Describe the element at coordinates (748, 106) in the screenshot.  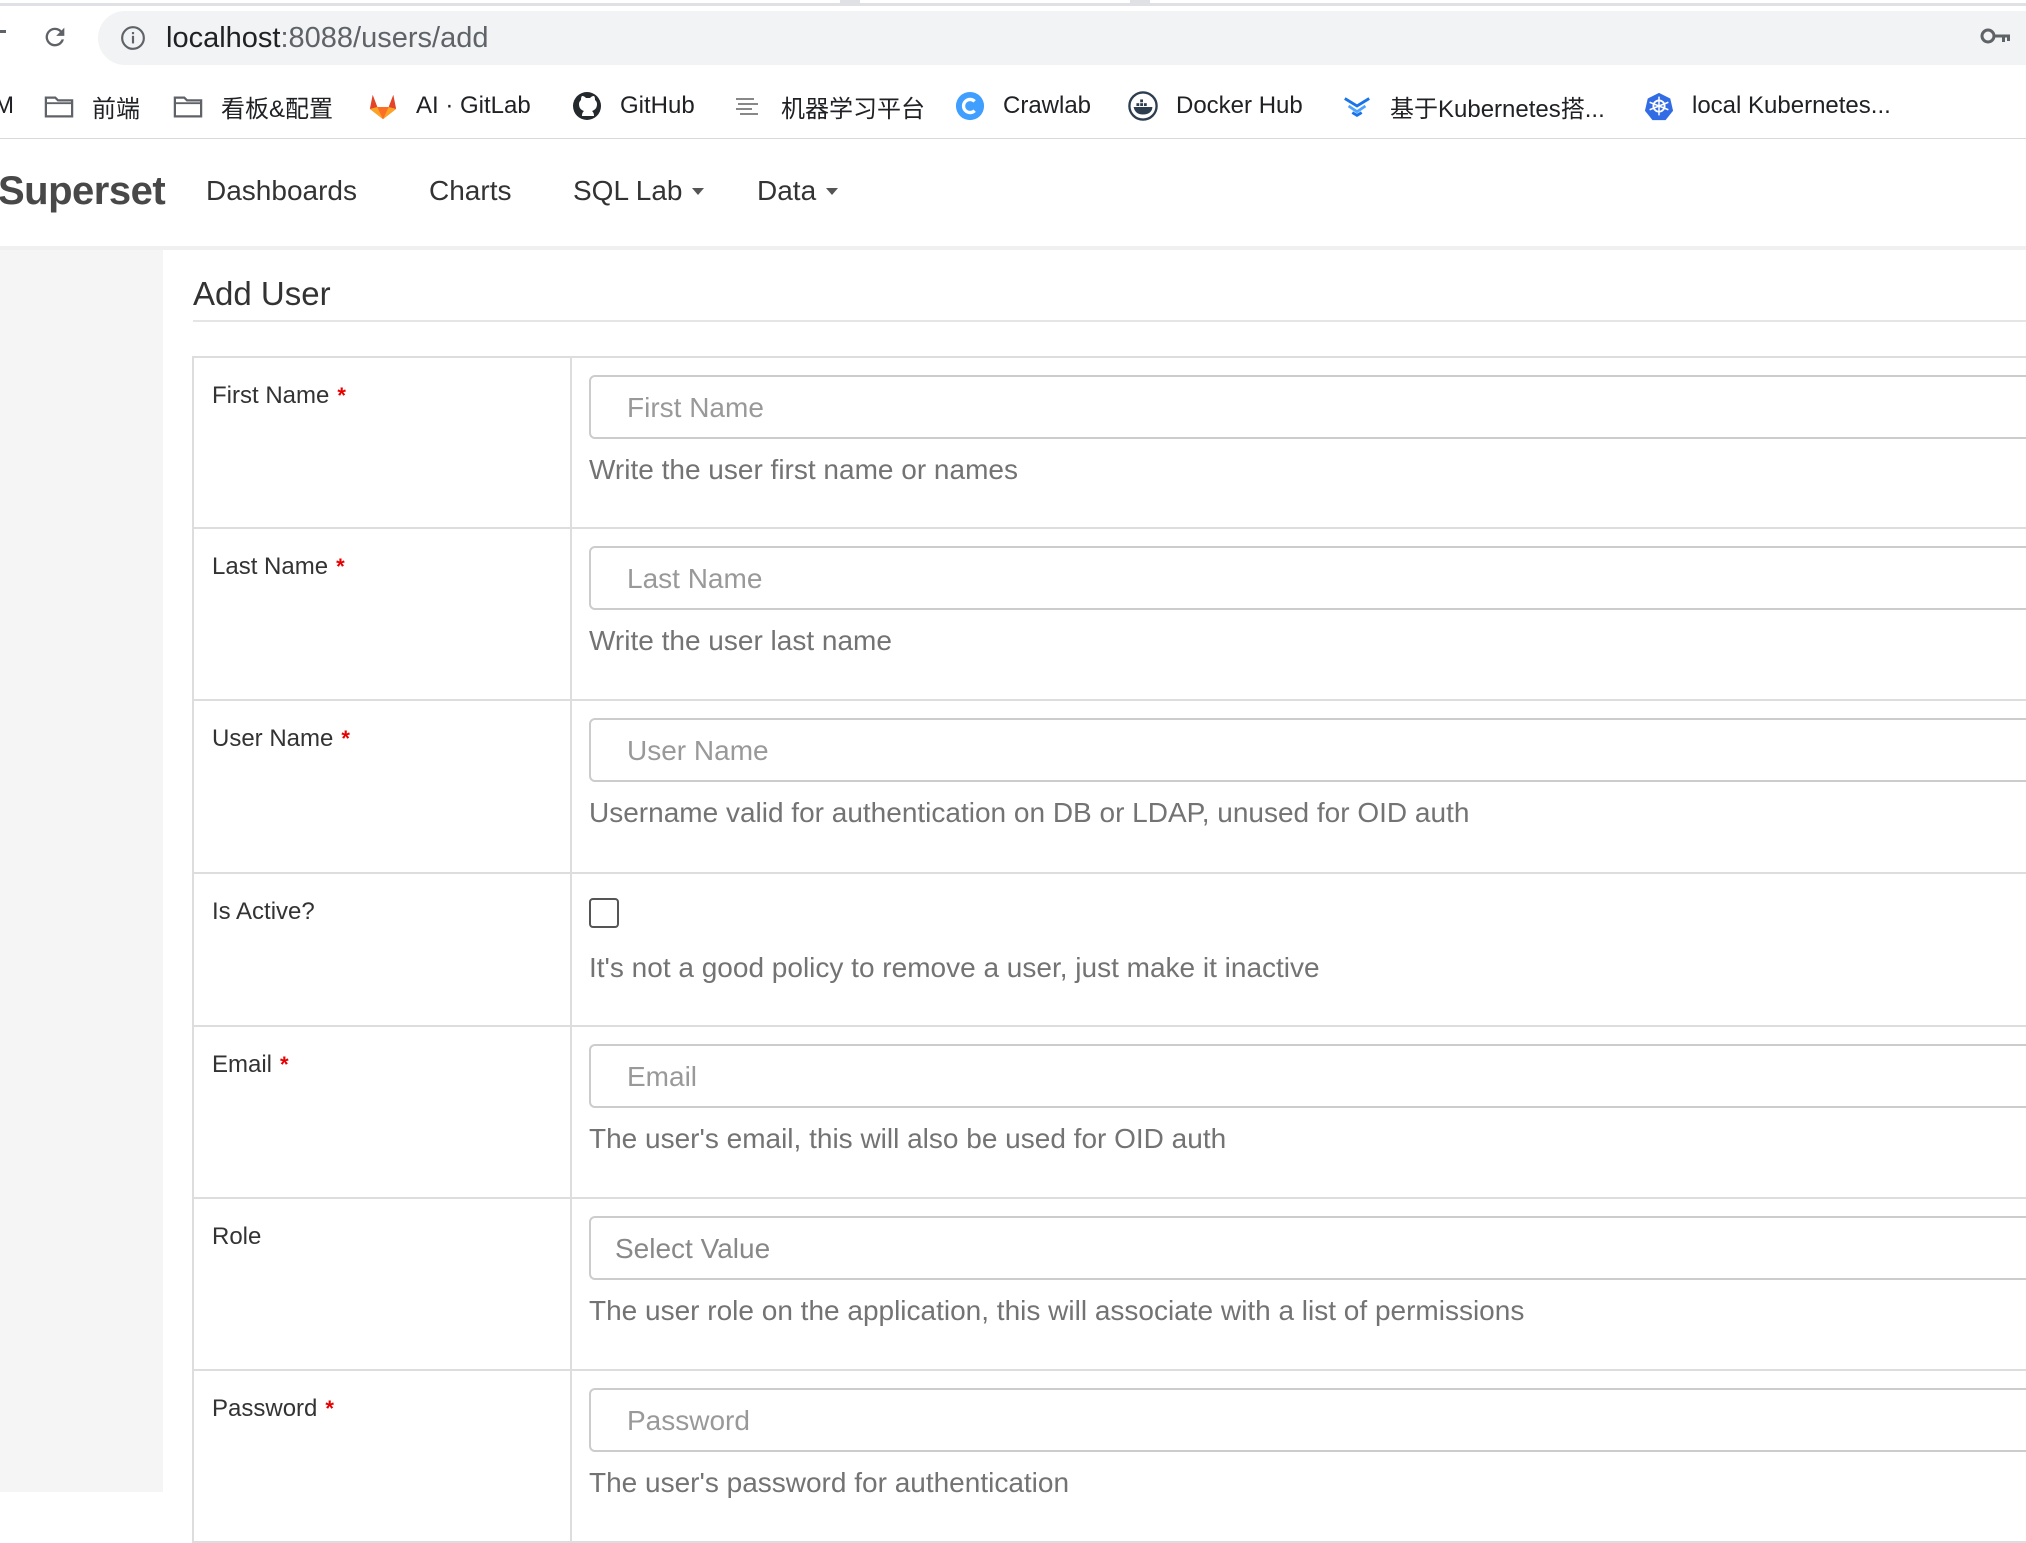
I see `ml-platform-icon` at that location.